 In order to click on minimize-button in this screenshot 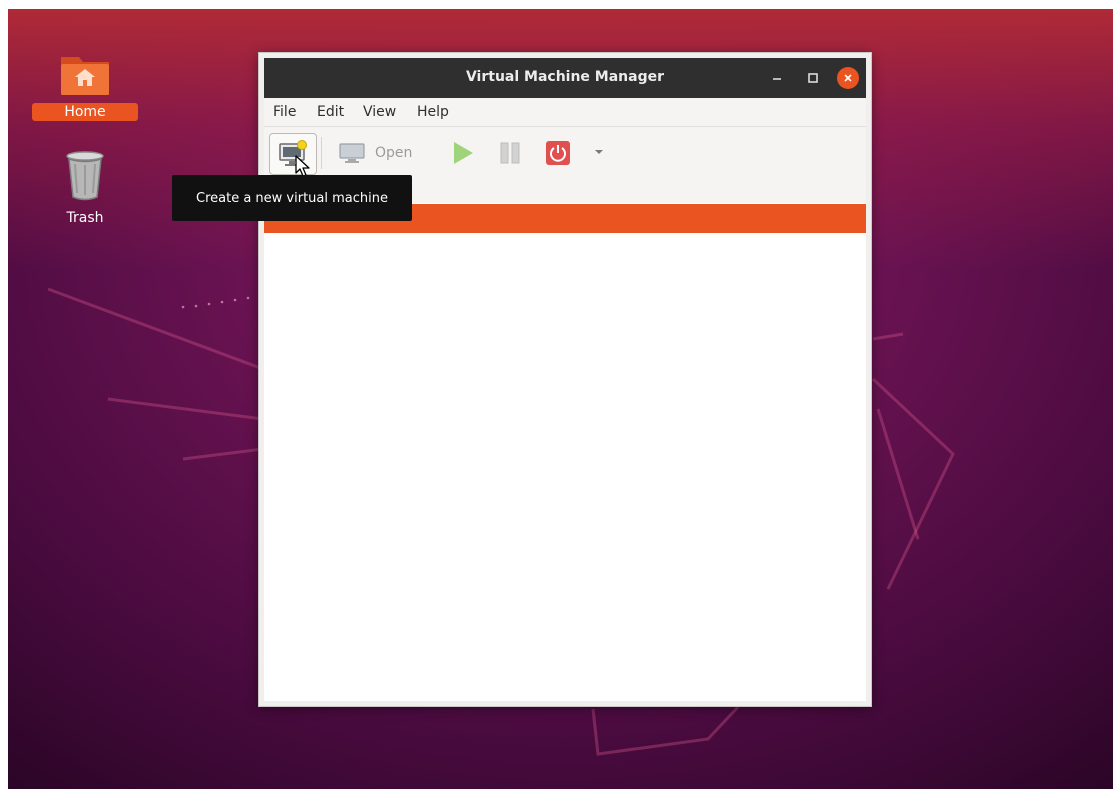, I will do `click(777, 78)`.